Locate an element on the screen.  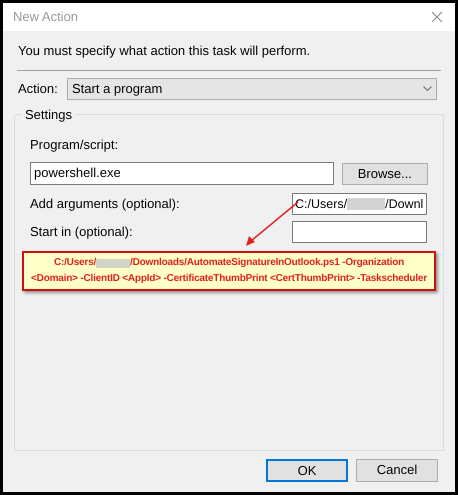
program-input: powershell.exe is located at coordinates (182, 173).